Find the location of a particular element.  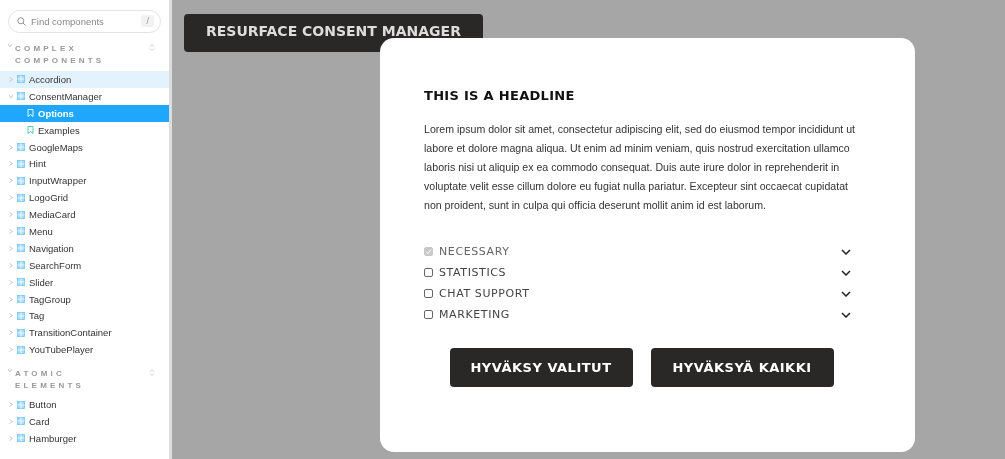

accept-button: HYVÄKSY VALITUT is located at coordinates (541, 367).